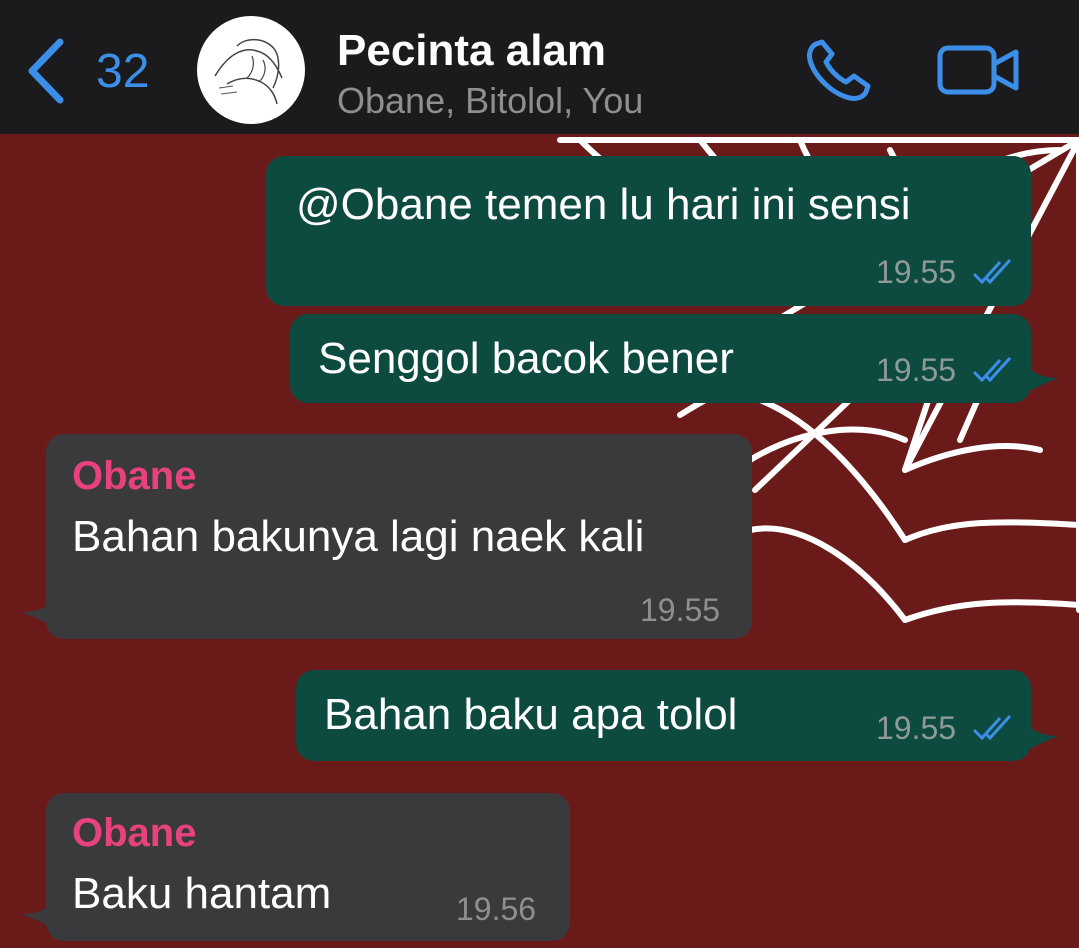 Image resolution: width=1079 pixels, height=948 pixels. Describe the element at coordinates (490, 101) in the screenshot. I see `chat-members: Obane, Bitolol, You` at that location.